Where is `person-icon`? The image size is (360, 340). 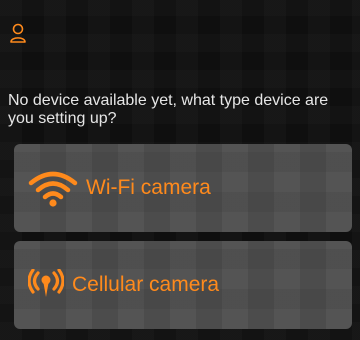 person-icon is located at coordinates (18, 35).